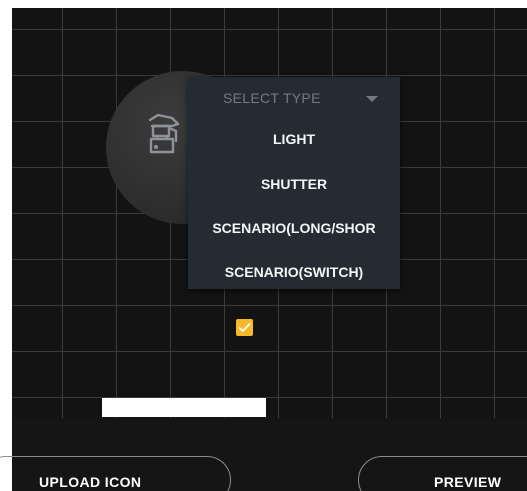 Image resolution: width=527 pixels, height=491 pixels. Describe the element at coordinates (90, 482) in the screenshot. I see `upload-icon-button-label: UPLOAD ICON` at that location.